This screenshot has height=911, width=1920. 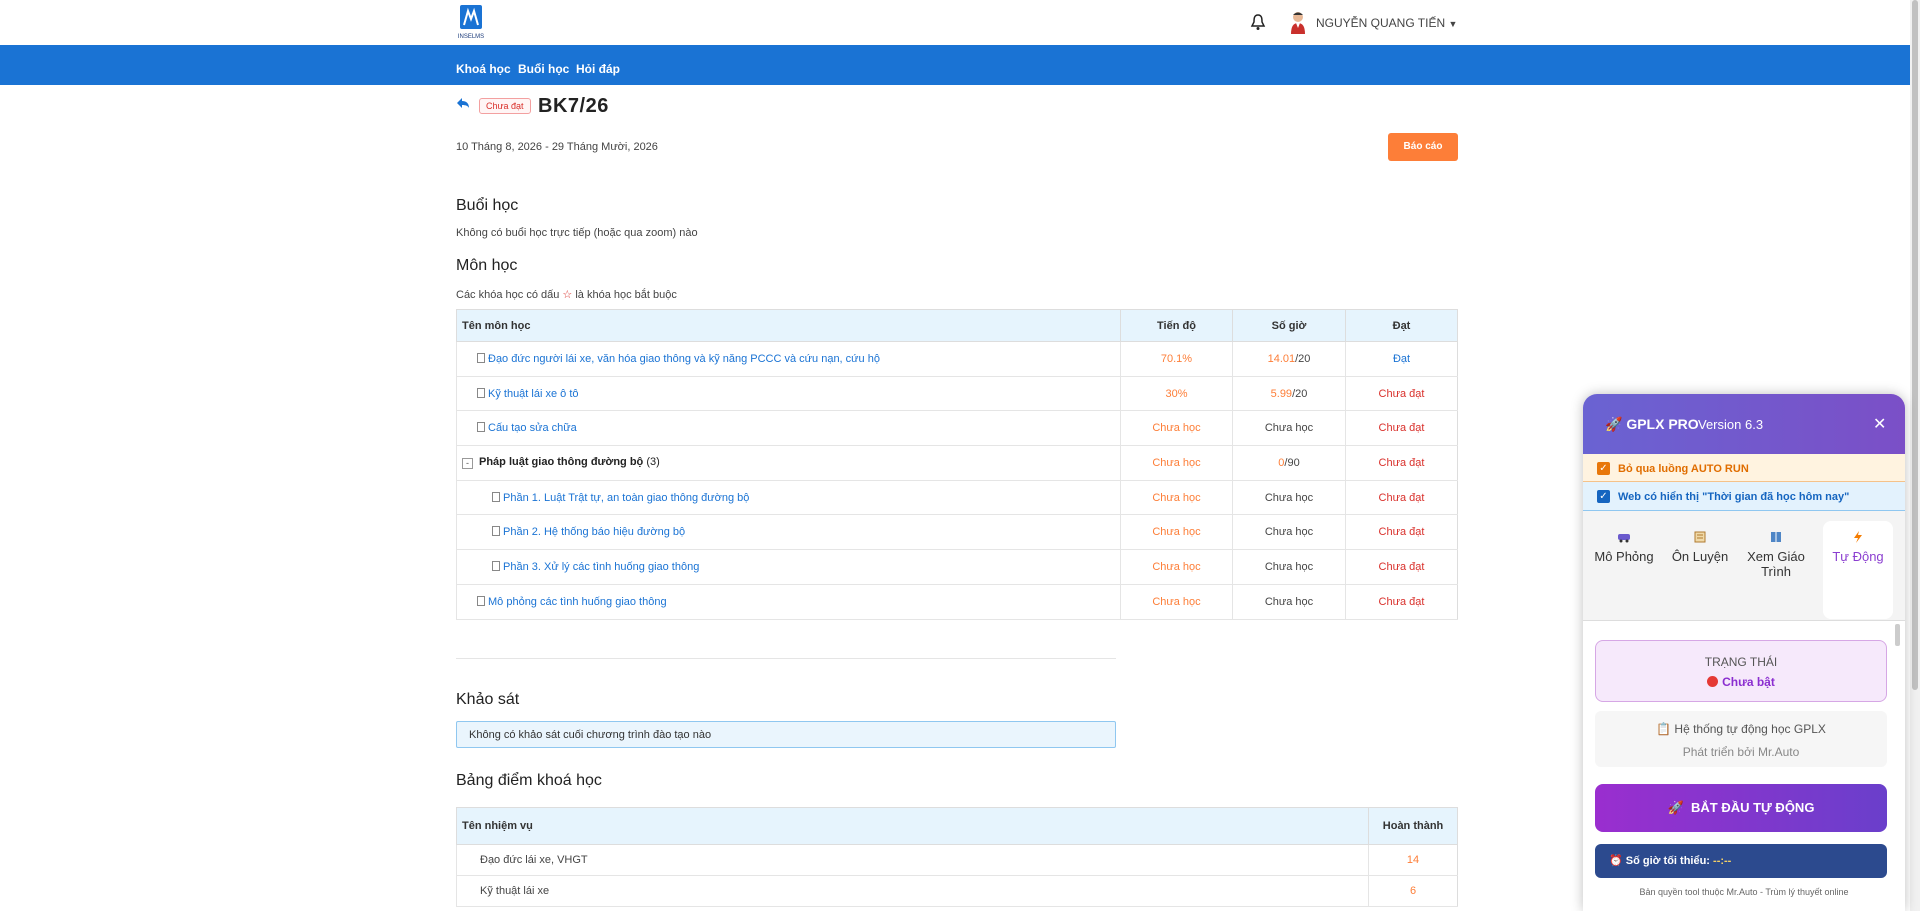 I want to click on col-task-name: Tên nhiệm vụ, so click(x=912, y=826).